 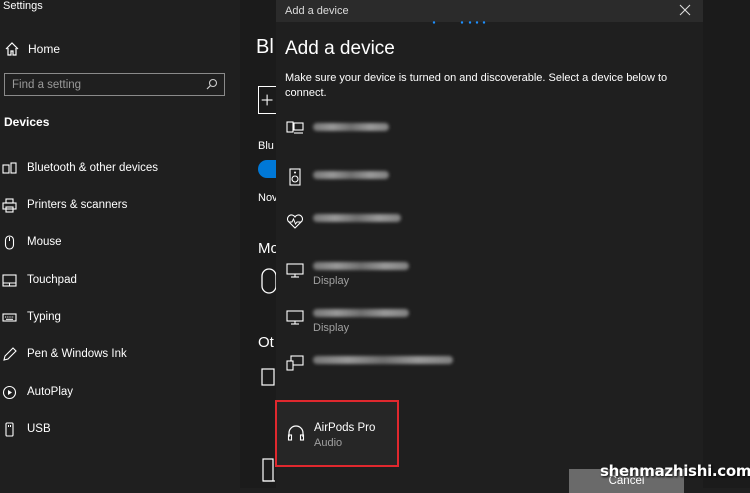 I want to click on dialog-titlebar: Add a device, so click(x=489, y=11).